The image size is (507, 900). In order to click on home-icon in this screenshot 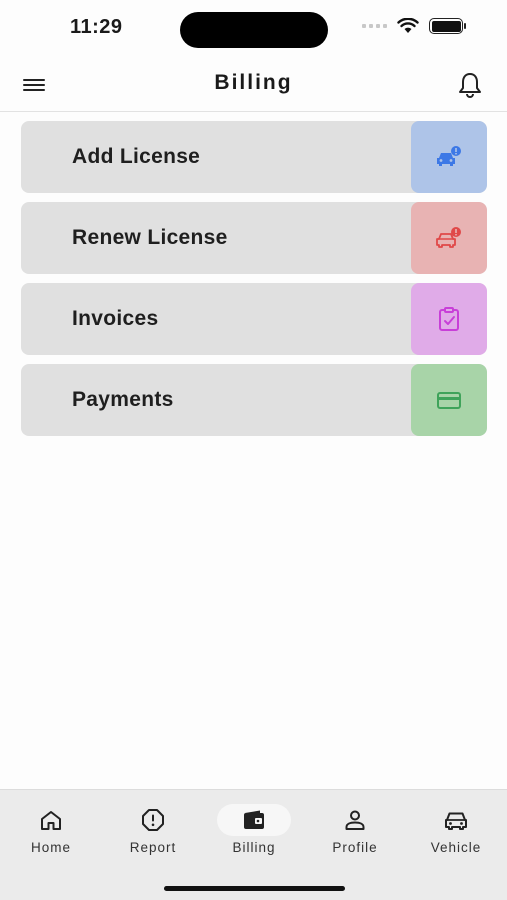, I will do `click(51, 820)`.